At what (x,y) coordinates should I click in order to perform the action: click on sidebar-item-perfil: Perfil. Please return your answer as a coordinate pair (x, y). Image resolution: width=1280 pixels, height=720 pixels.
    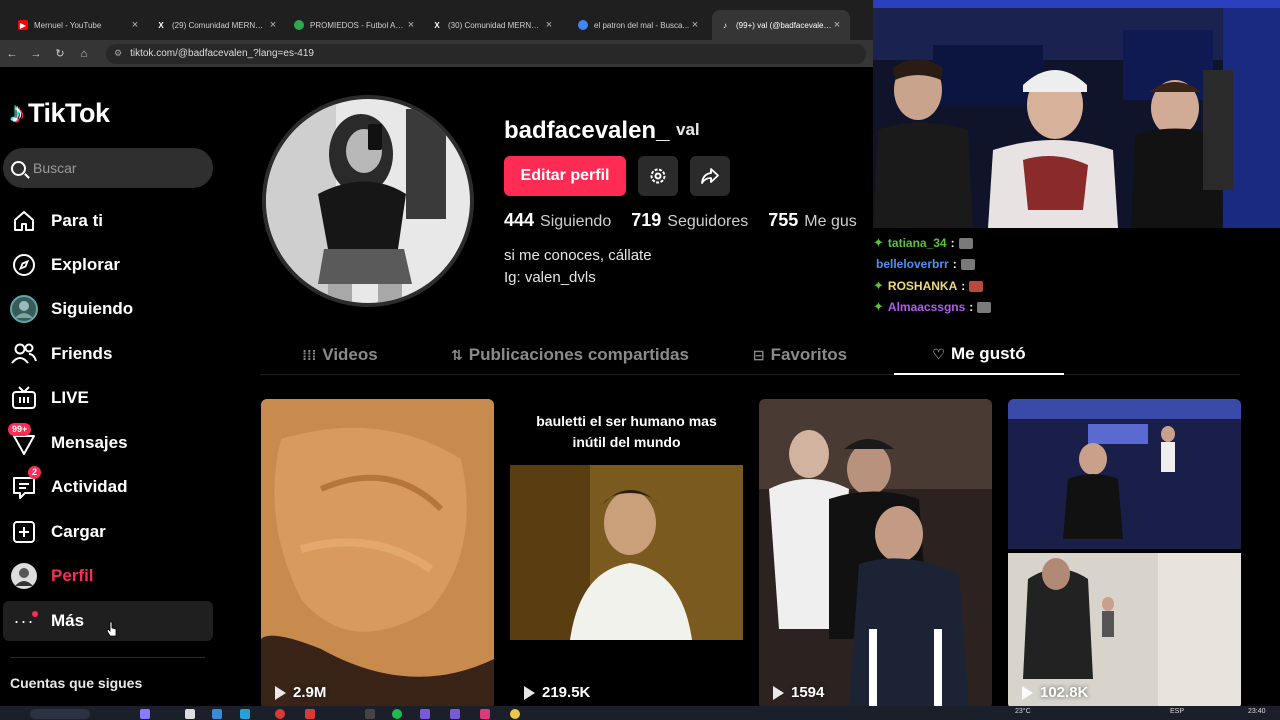
    Looking at the image, I should click on (108, 576).